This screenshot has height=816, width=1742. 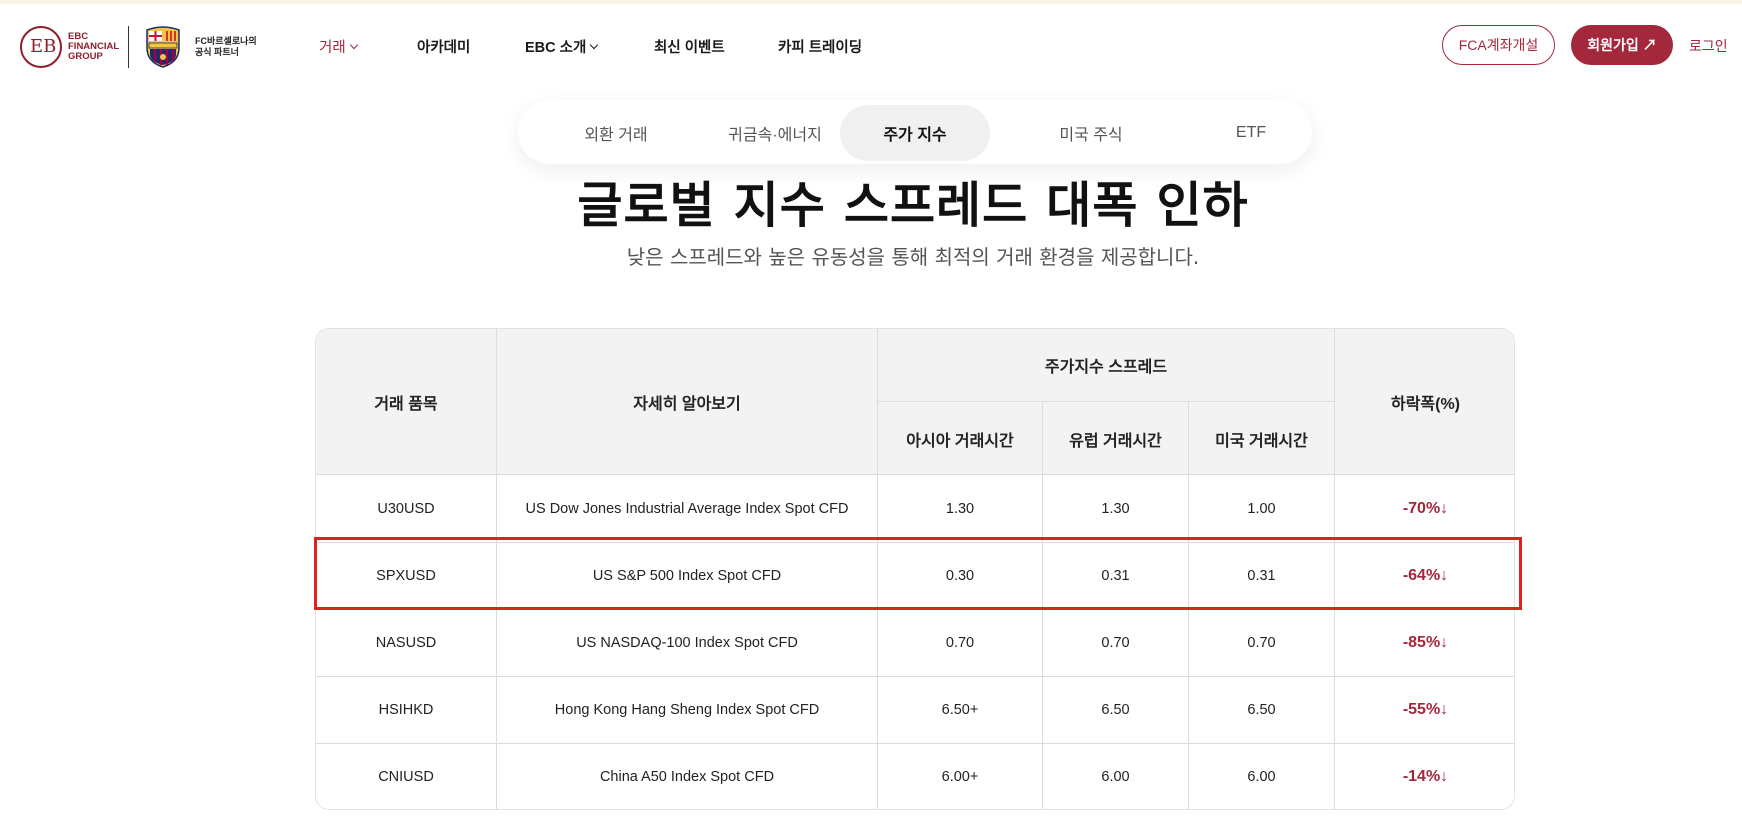 I want to click on cell-us: 0.70, so click(x=1261, y=642).